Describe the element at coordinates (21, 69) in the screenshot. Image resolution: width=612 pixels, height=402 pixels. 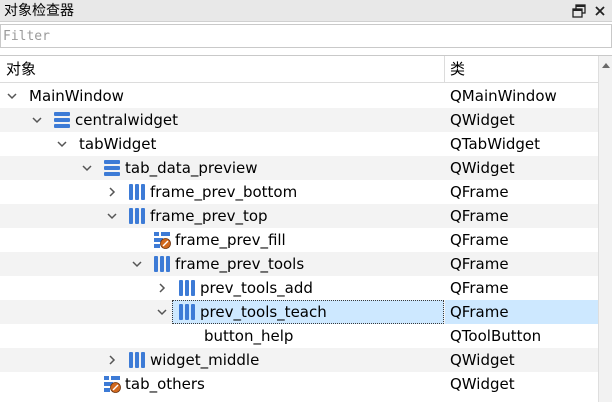
I see `object-column-header: 对象` at that location.